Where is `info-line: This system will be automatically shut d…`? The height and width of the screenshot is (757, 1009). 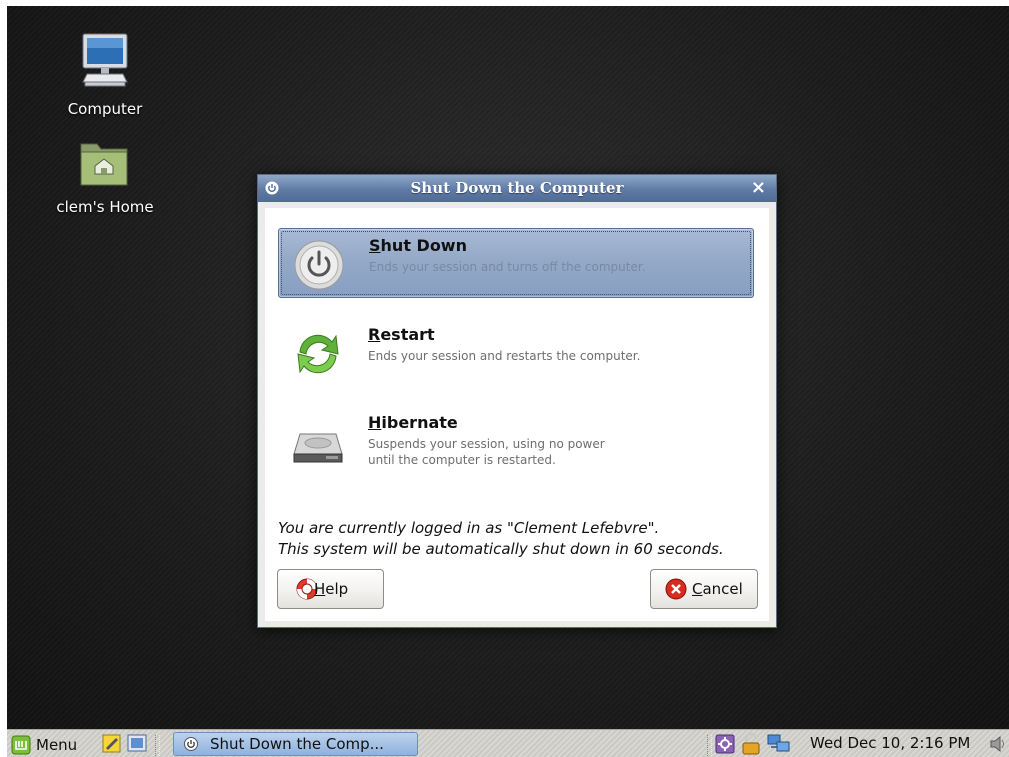 info-line: This system will be automatically shut d… is located at coordinates (501, 549).